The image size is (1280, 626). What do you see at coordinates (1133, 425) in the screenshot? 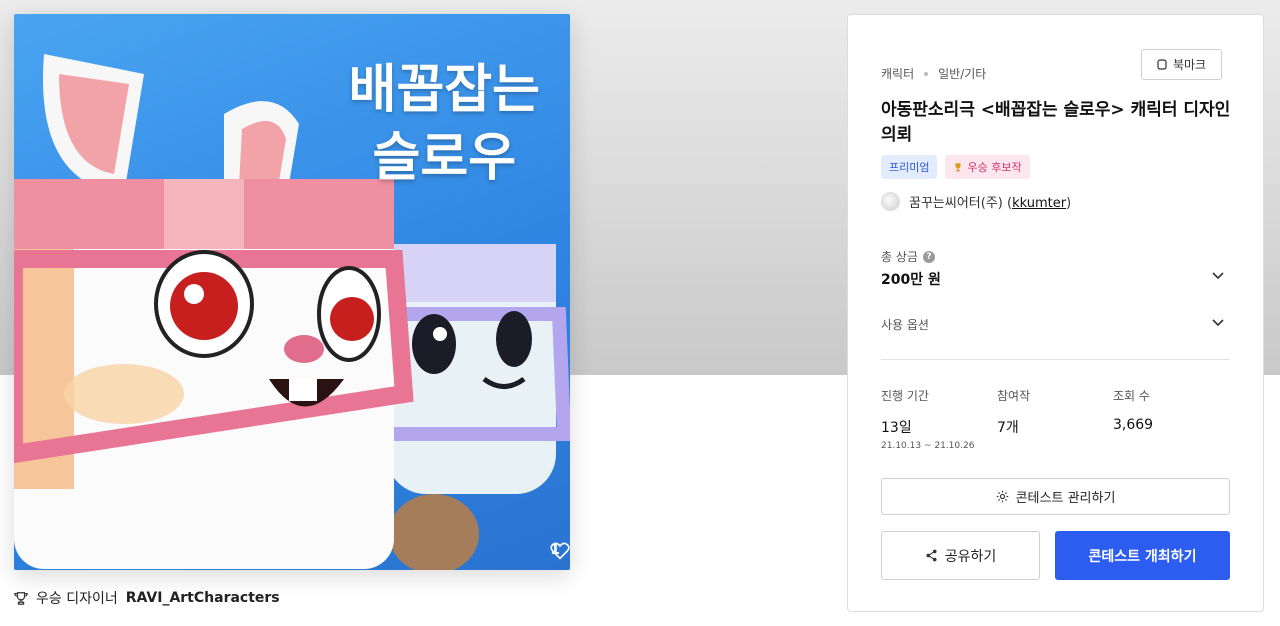
I see `stat-views-value: 3,669` at bounding box center [1133, 425].